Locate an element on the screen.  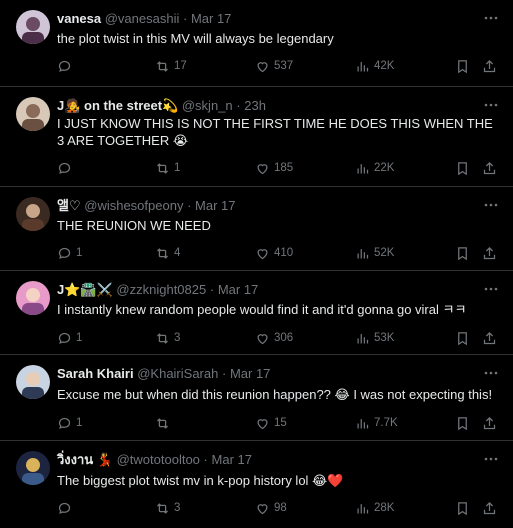
heart-icon is located at coordinates (264, 253).